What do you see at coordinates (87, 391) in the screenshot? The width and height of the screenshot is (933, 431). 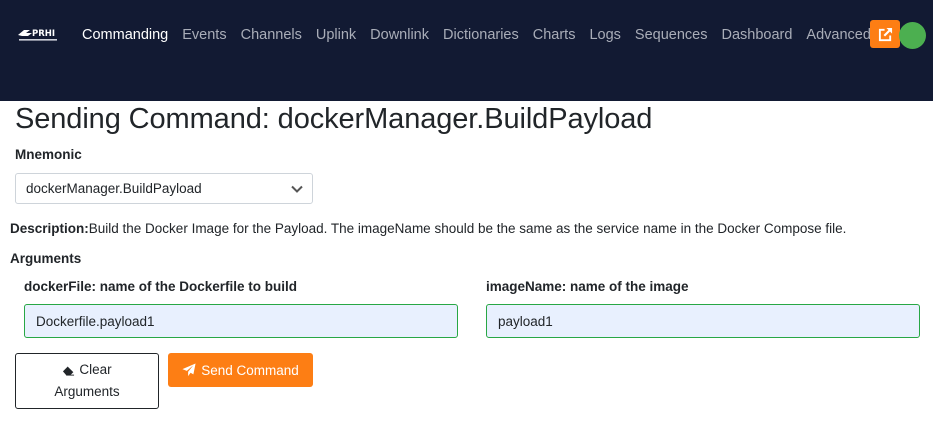 I see `clear-button-label-line2: Arguments` at bounding box center [87, 391].